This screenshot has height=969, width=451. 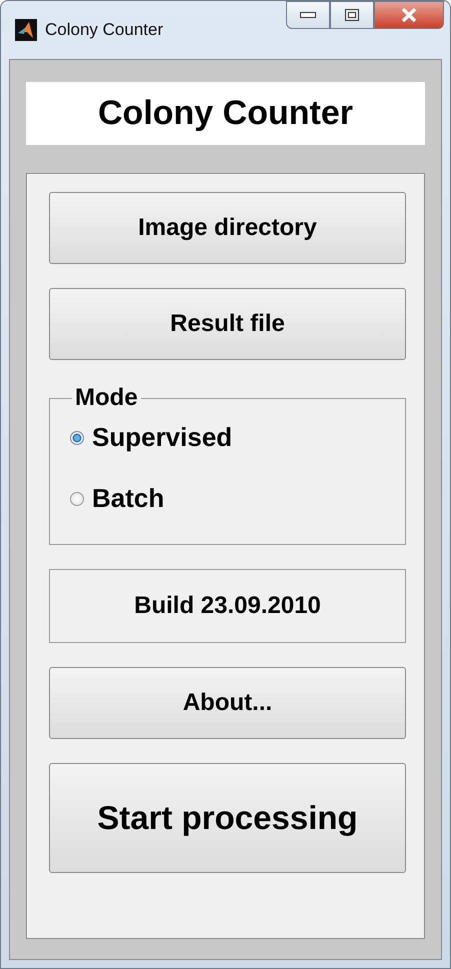 What do you see at coordinates (128, 498) in the screenshot?
I see `radio-label: Batch` at bounding box center [128, 498].